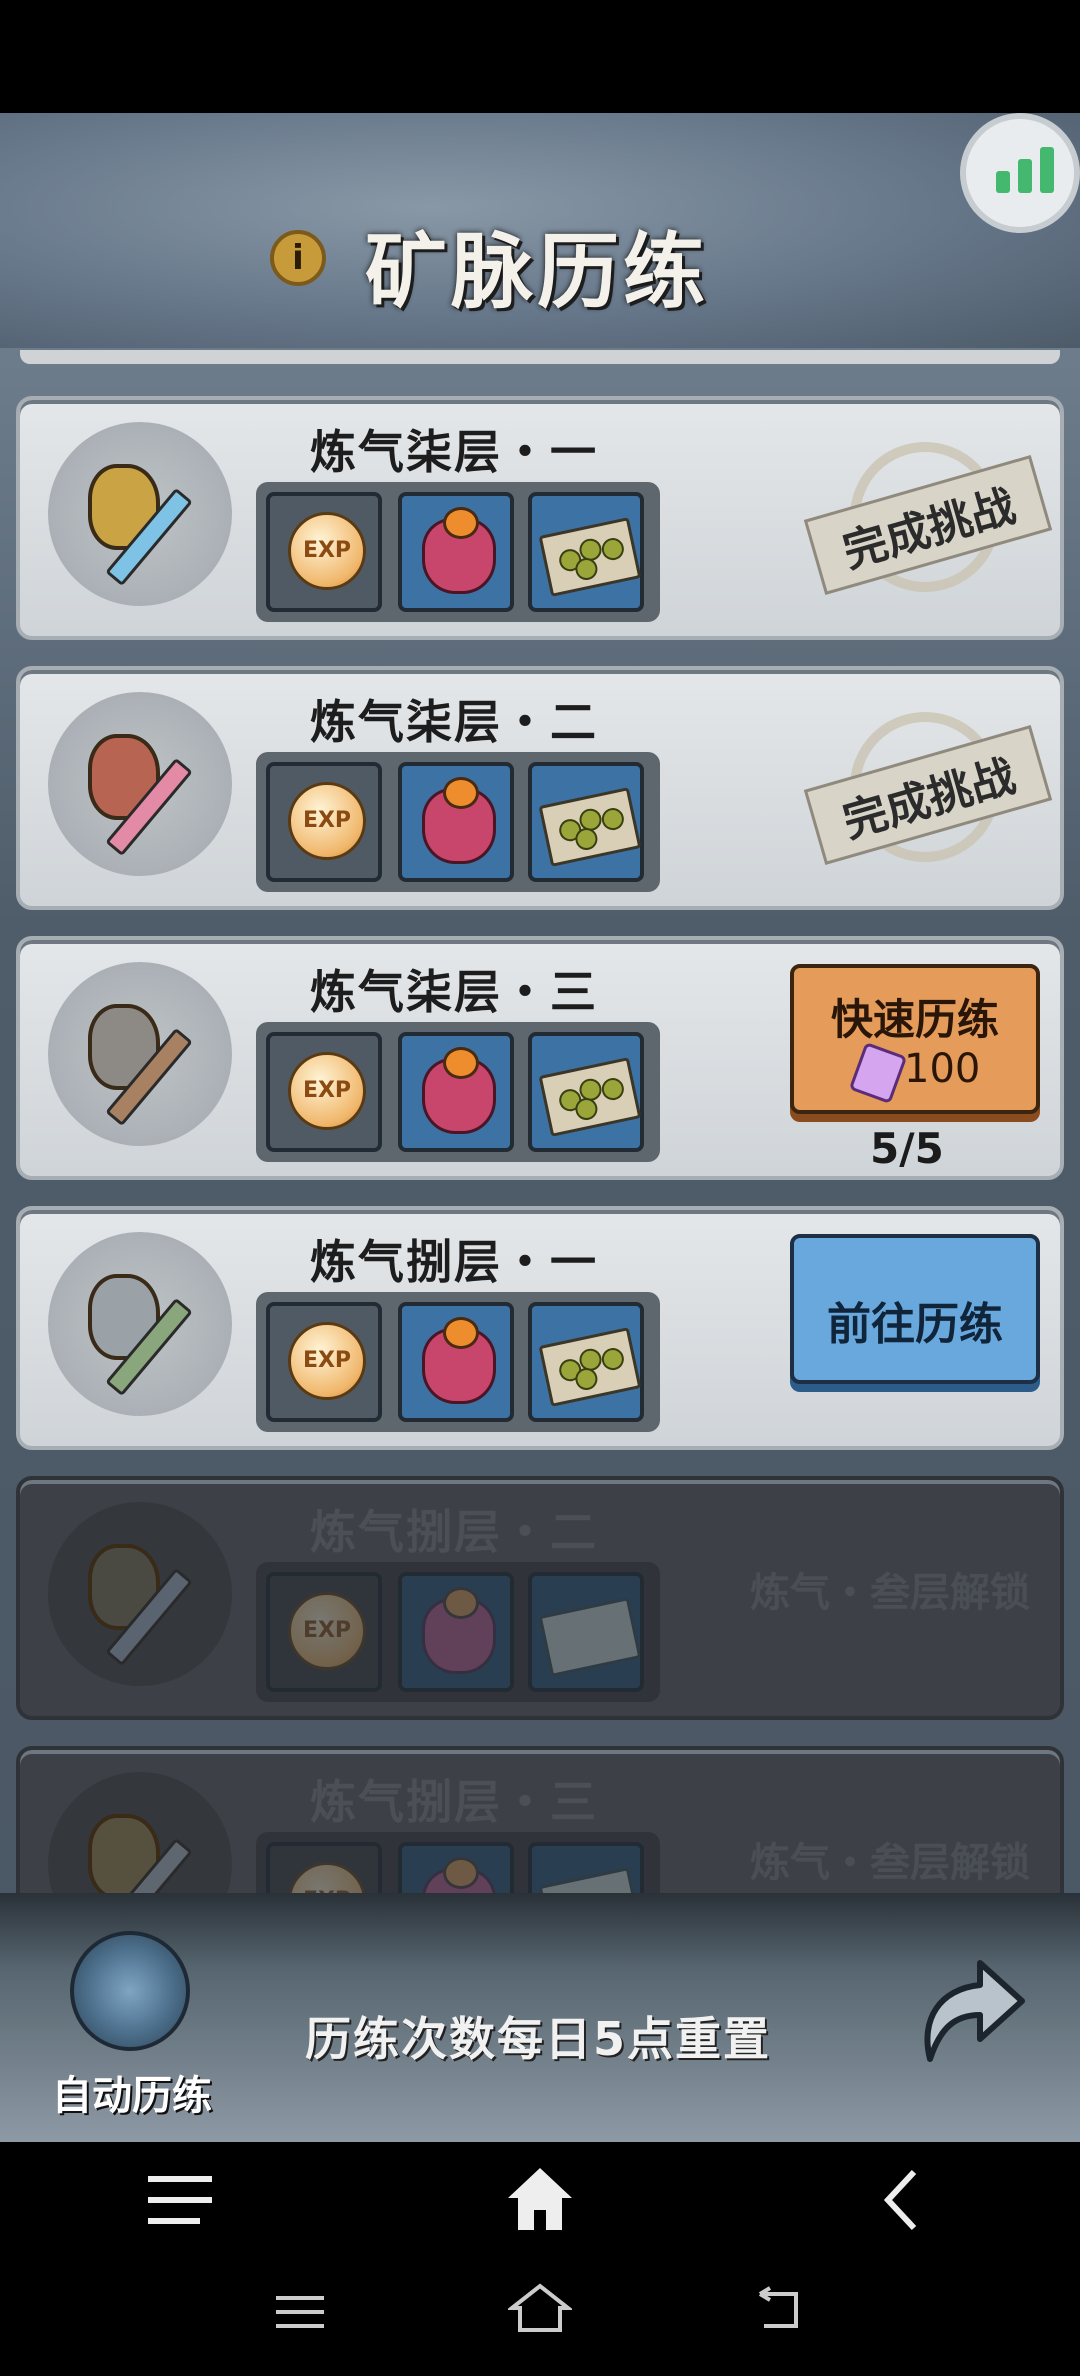 The width and height of the screenshot is (1080, 2376). What do you see at coordinates (1003, 182) in the screenshot?
I see `bar-chart-icon` at bounding box center [1003, 182].